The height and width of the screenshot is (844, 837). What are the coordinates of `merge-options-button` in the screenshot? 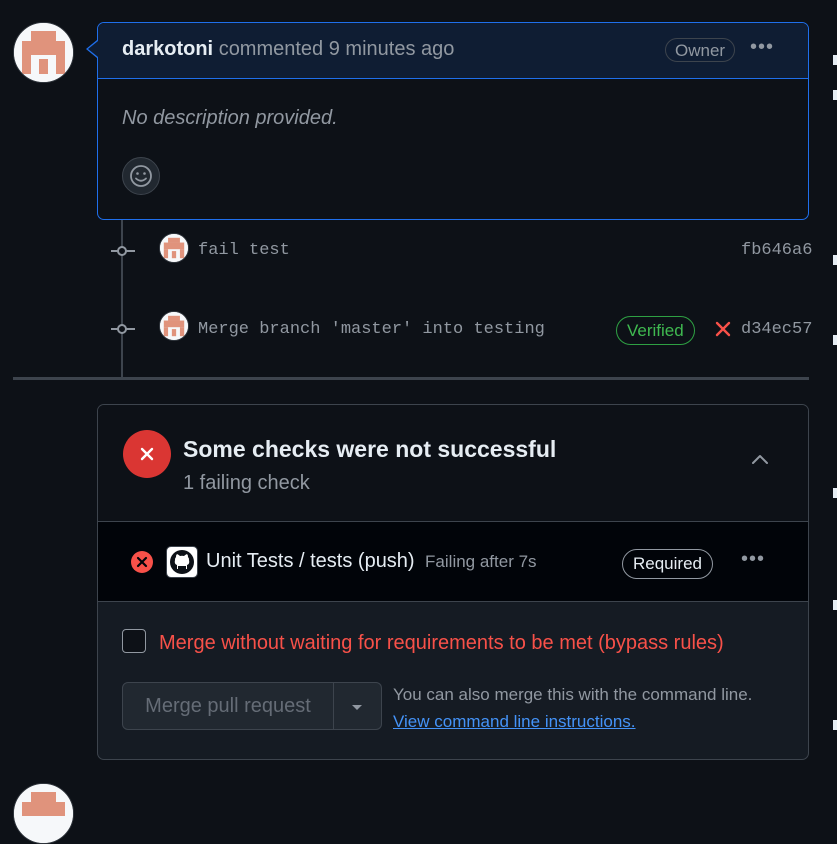 It's located at (358, 706).